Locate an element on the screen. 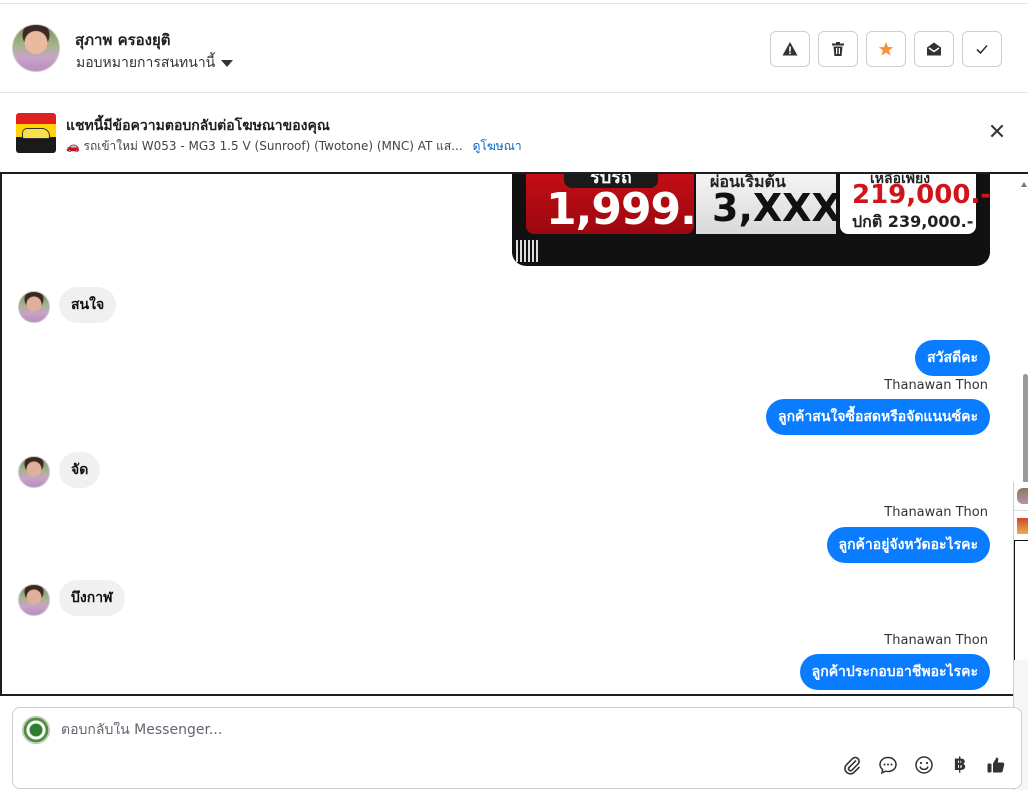 The width and height of the screenshot is (1028, 790). trash-icon is located at coordinates (838, 49).